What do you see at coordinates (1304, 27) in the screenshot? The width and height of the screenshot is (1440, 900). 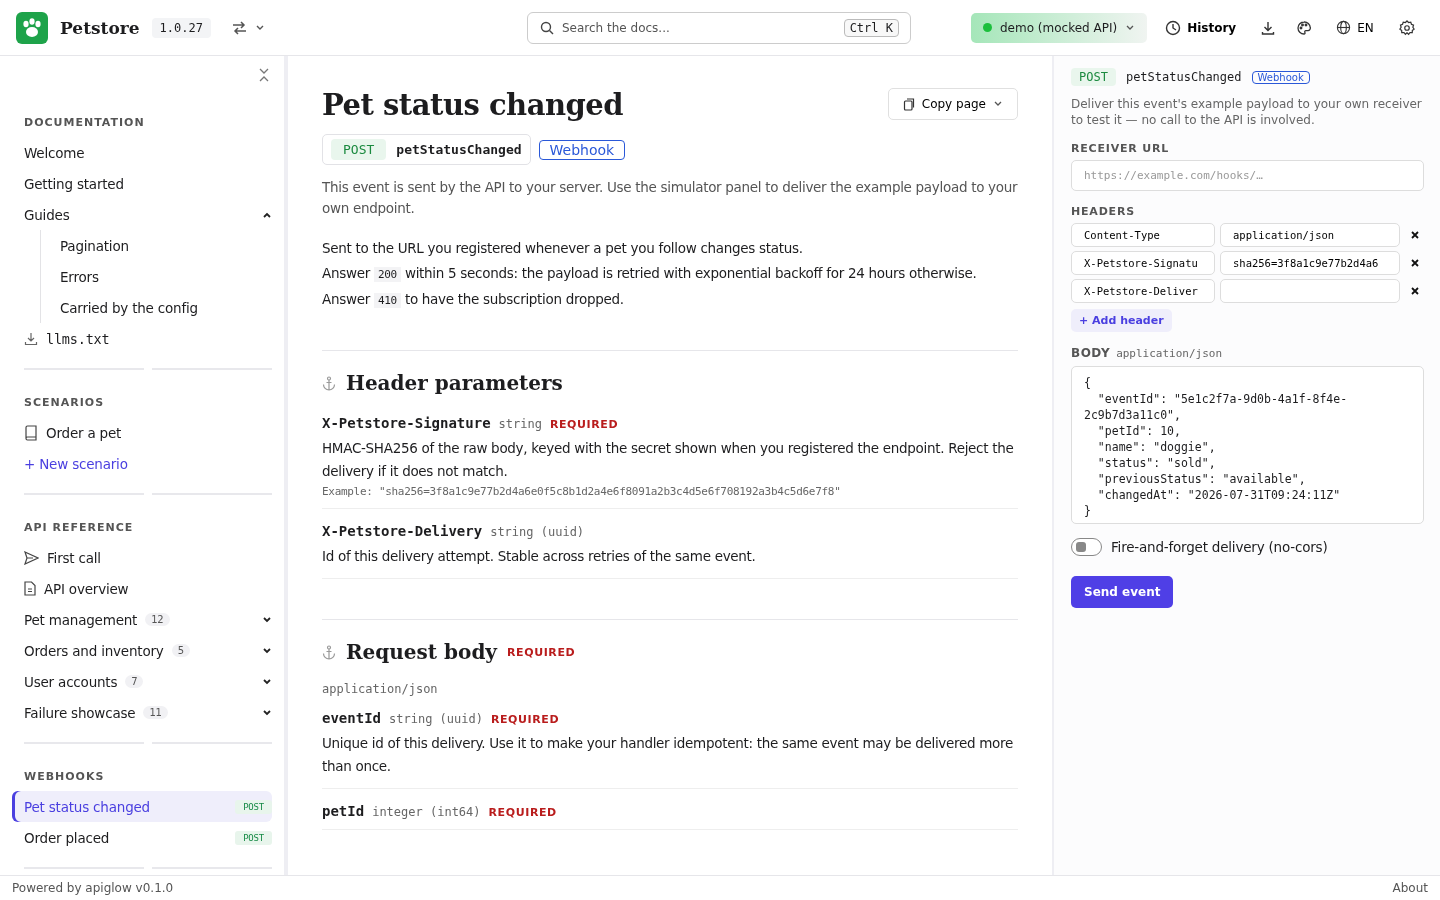 I see `palette-icon` at bounding box center [1304, 27].